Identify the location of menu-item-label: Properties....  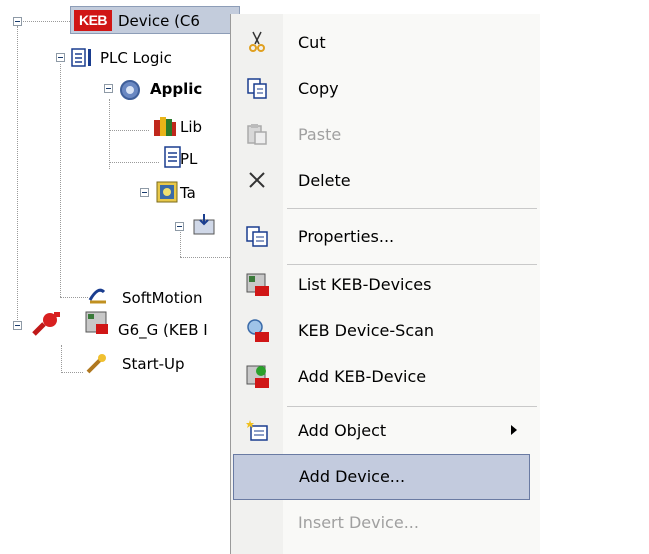
(346, 236).